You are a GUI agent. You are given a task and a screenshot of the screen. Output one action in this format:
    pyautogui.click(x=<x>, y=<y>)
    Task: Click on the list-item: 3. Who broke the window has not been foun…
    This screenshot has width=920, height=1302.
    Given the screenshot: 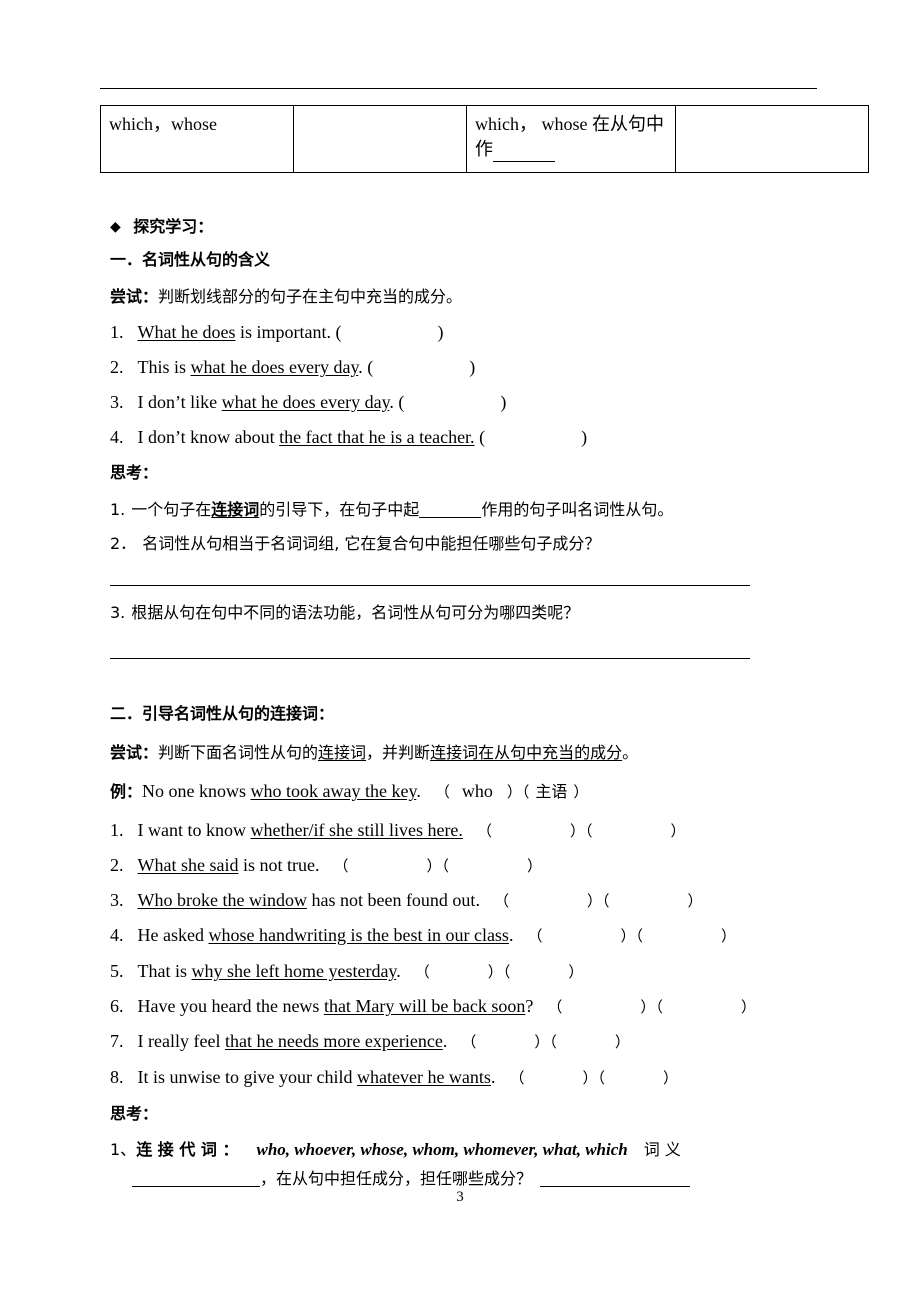 What is the action you would take?
    pyautogui.click(x=406, y=900)
    